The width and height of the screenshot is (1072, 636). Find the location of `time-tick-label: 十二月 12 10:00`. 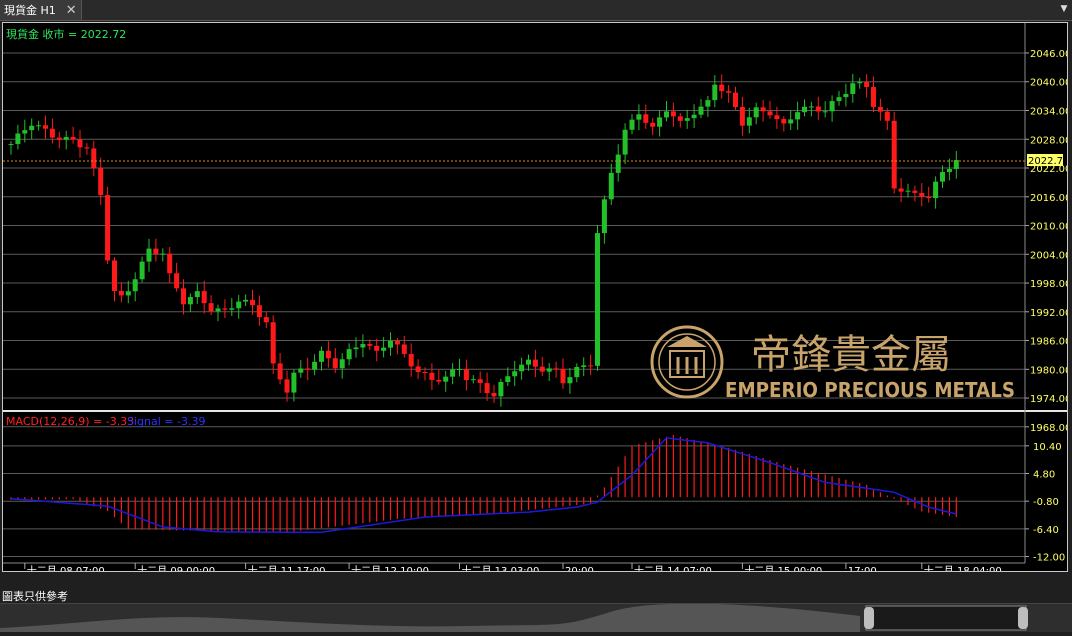

time-tick-label: 十二月 12 10:00 is located at coordinates (390, 567).